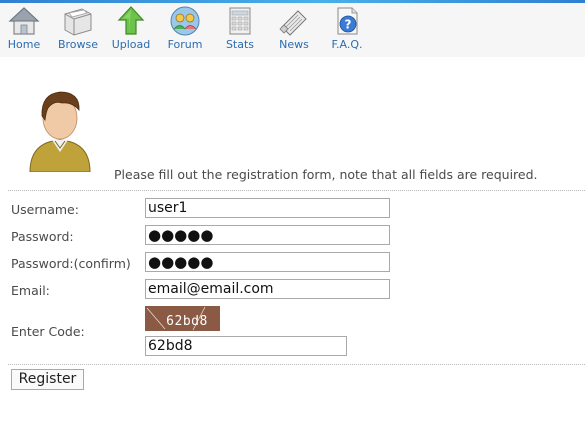 This screenshot has width=585, height=426. I want to click on news-icon, so click(293, 23).